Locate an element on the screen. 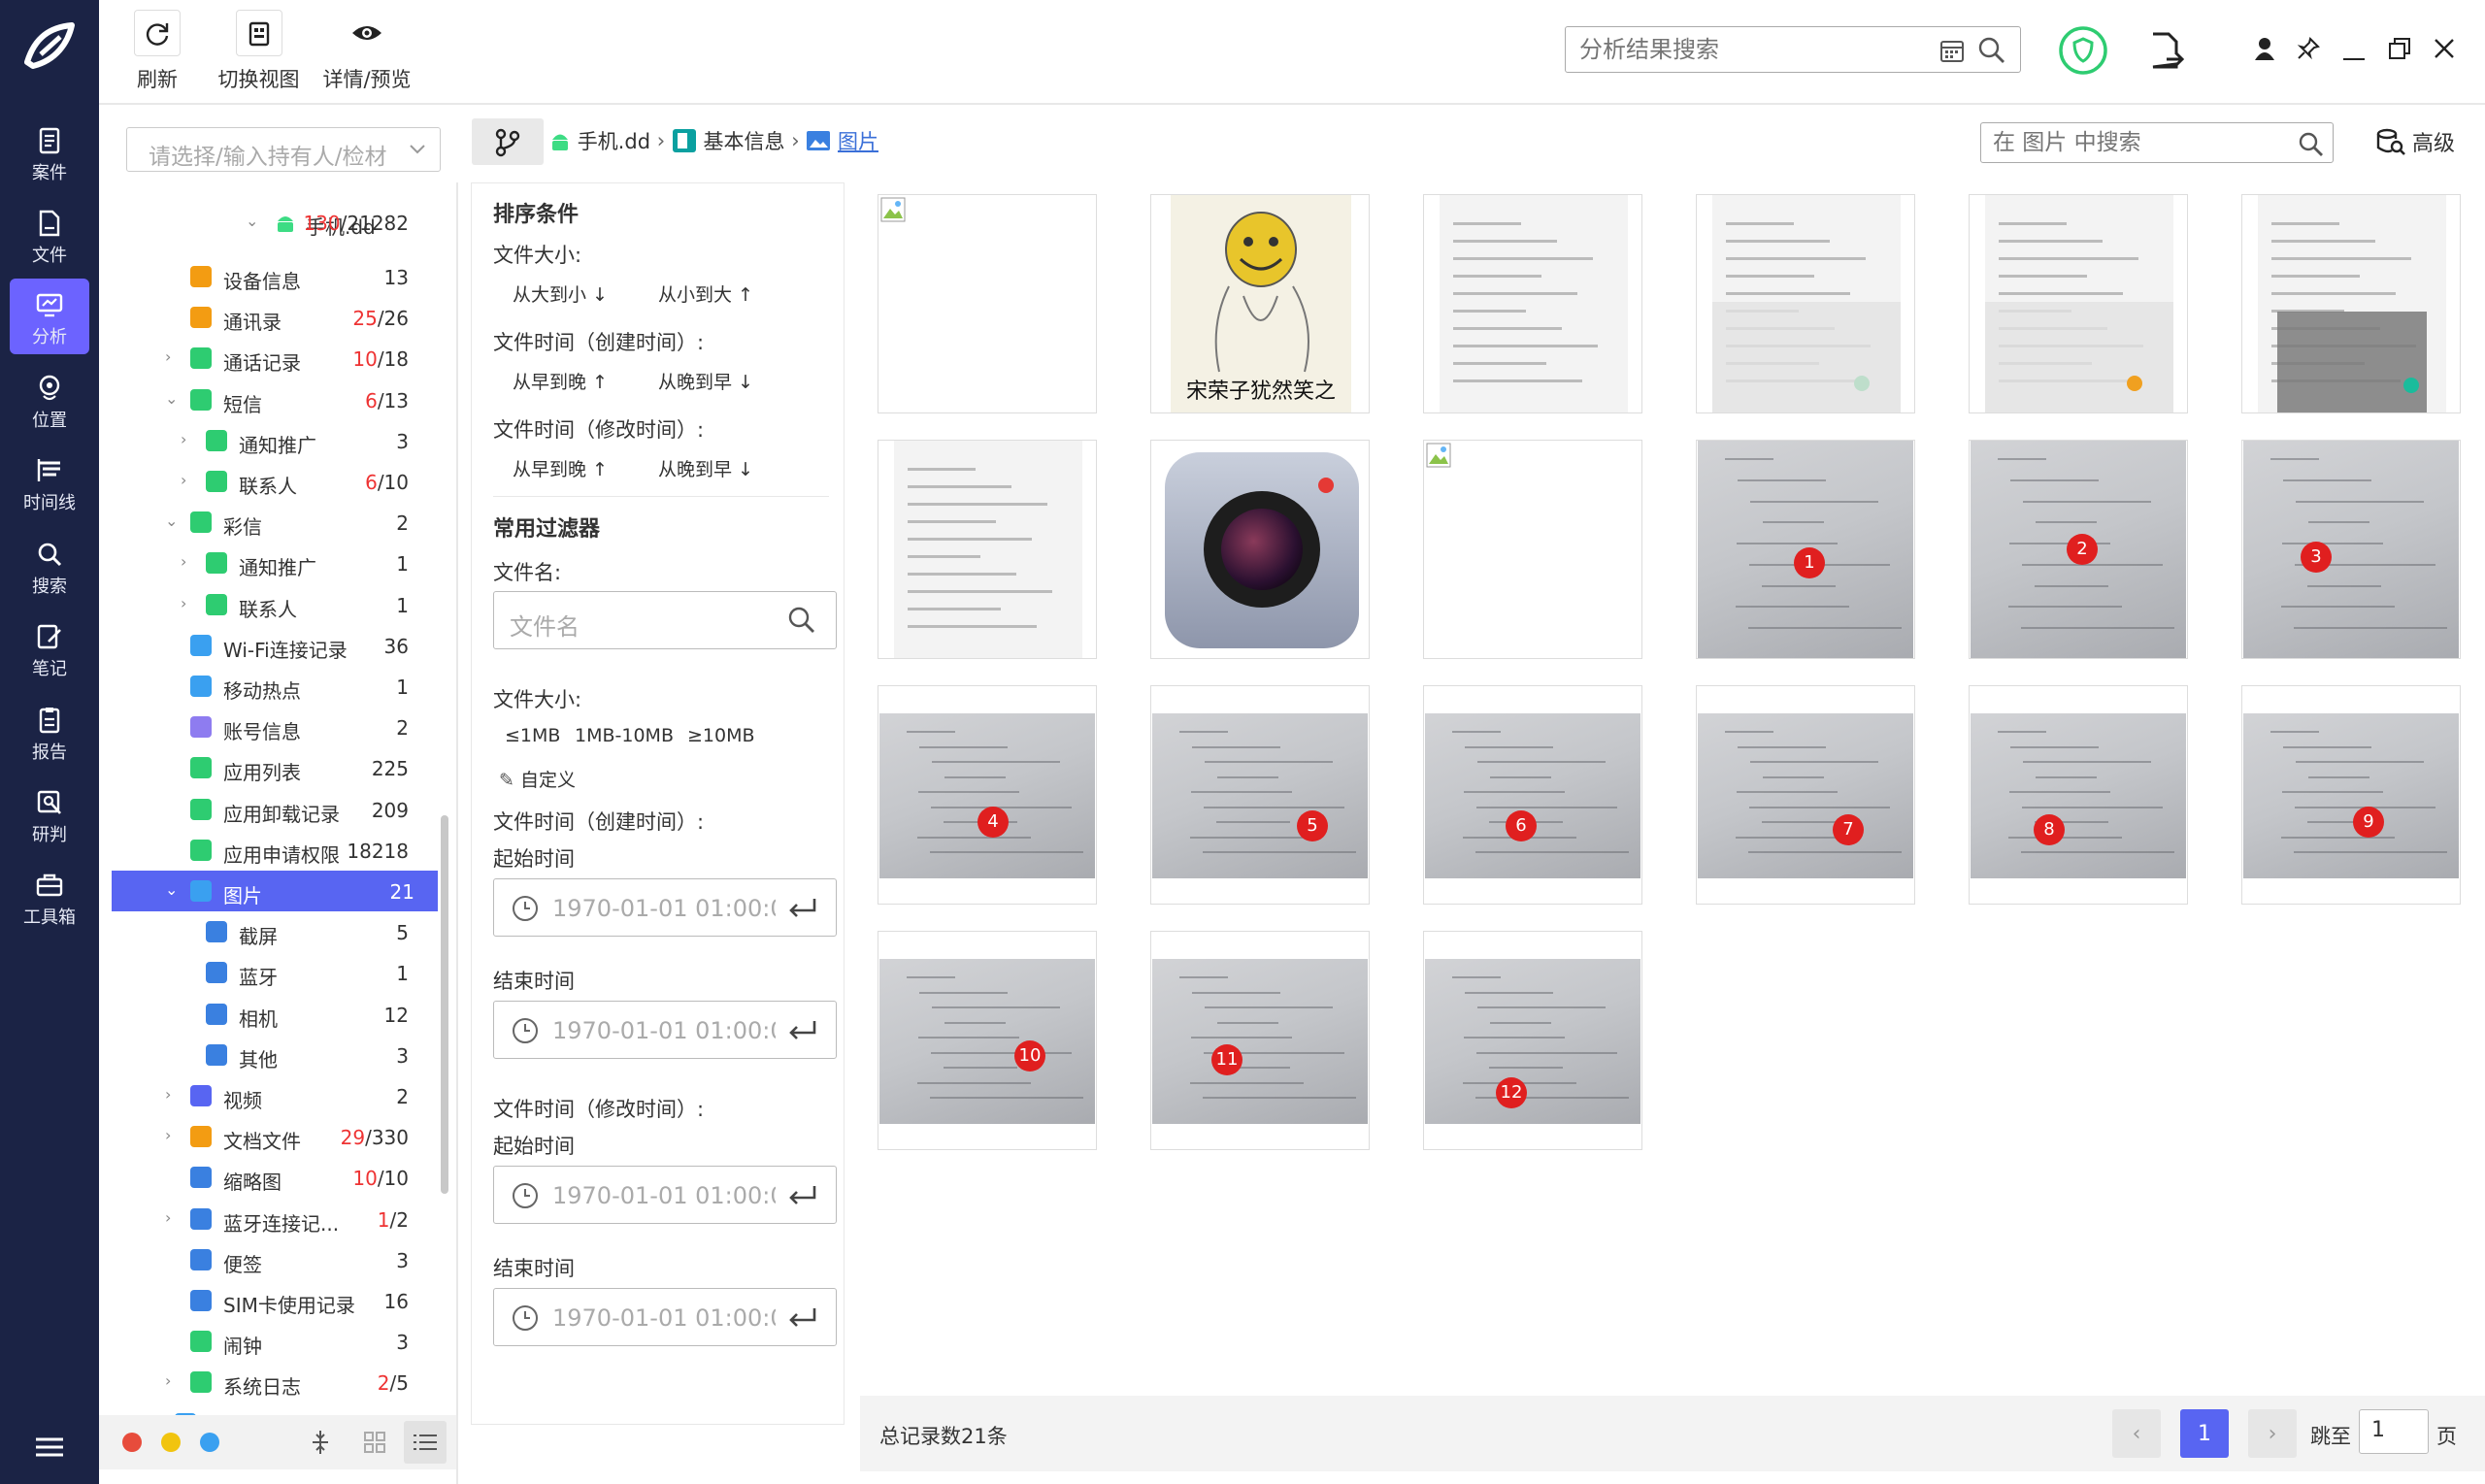  tree-item: 应用申请权限 18218 is located at coordinates (272, 850).